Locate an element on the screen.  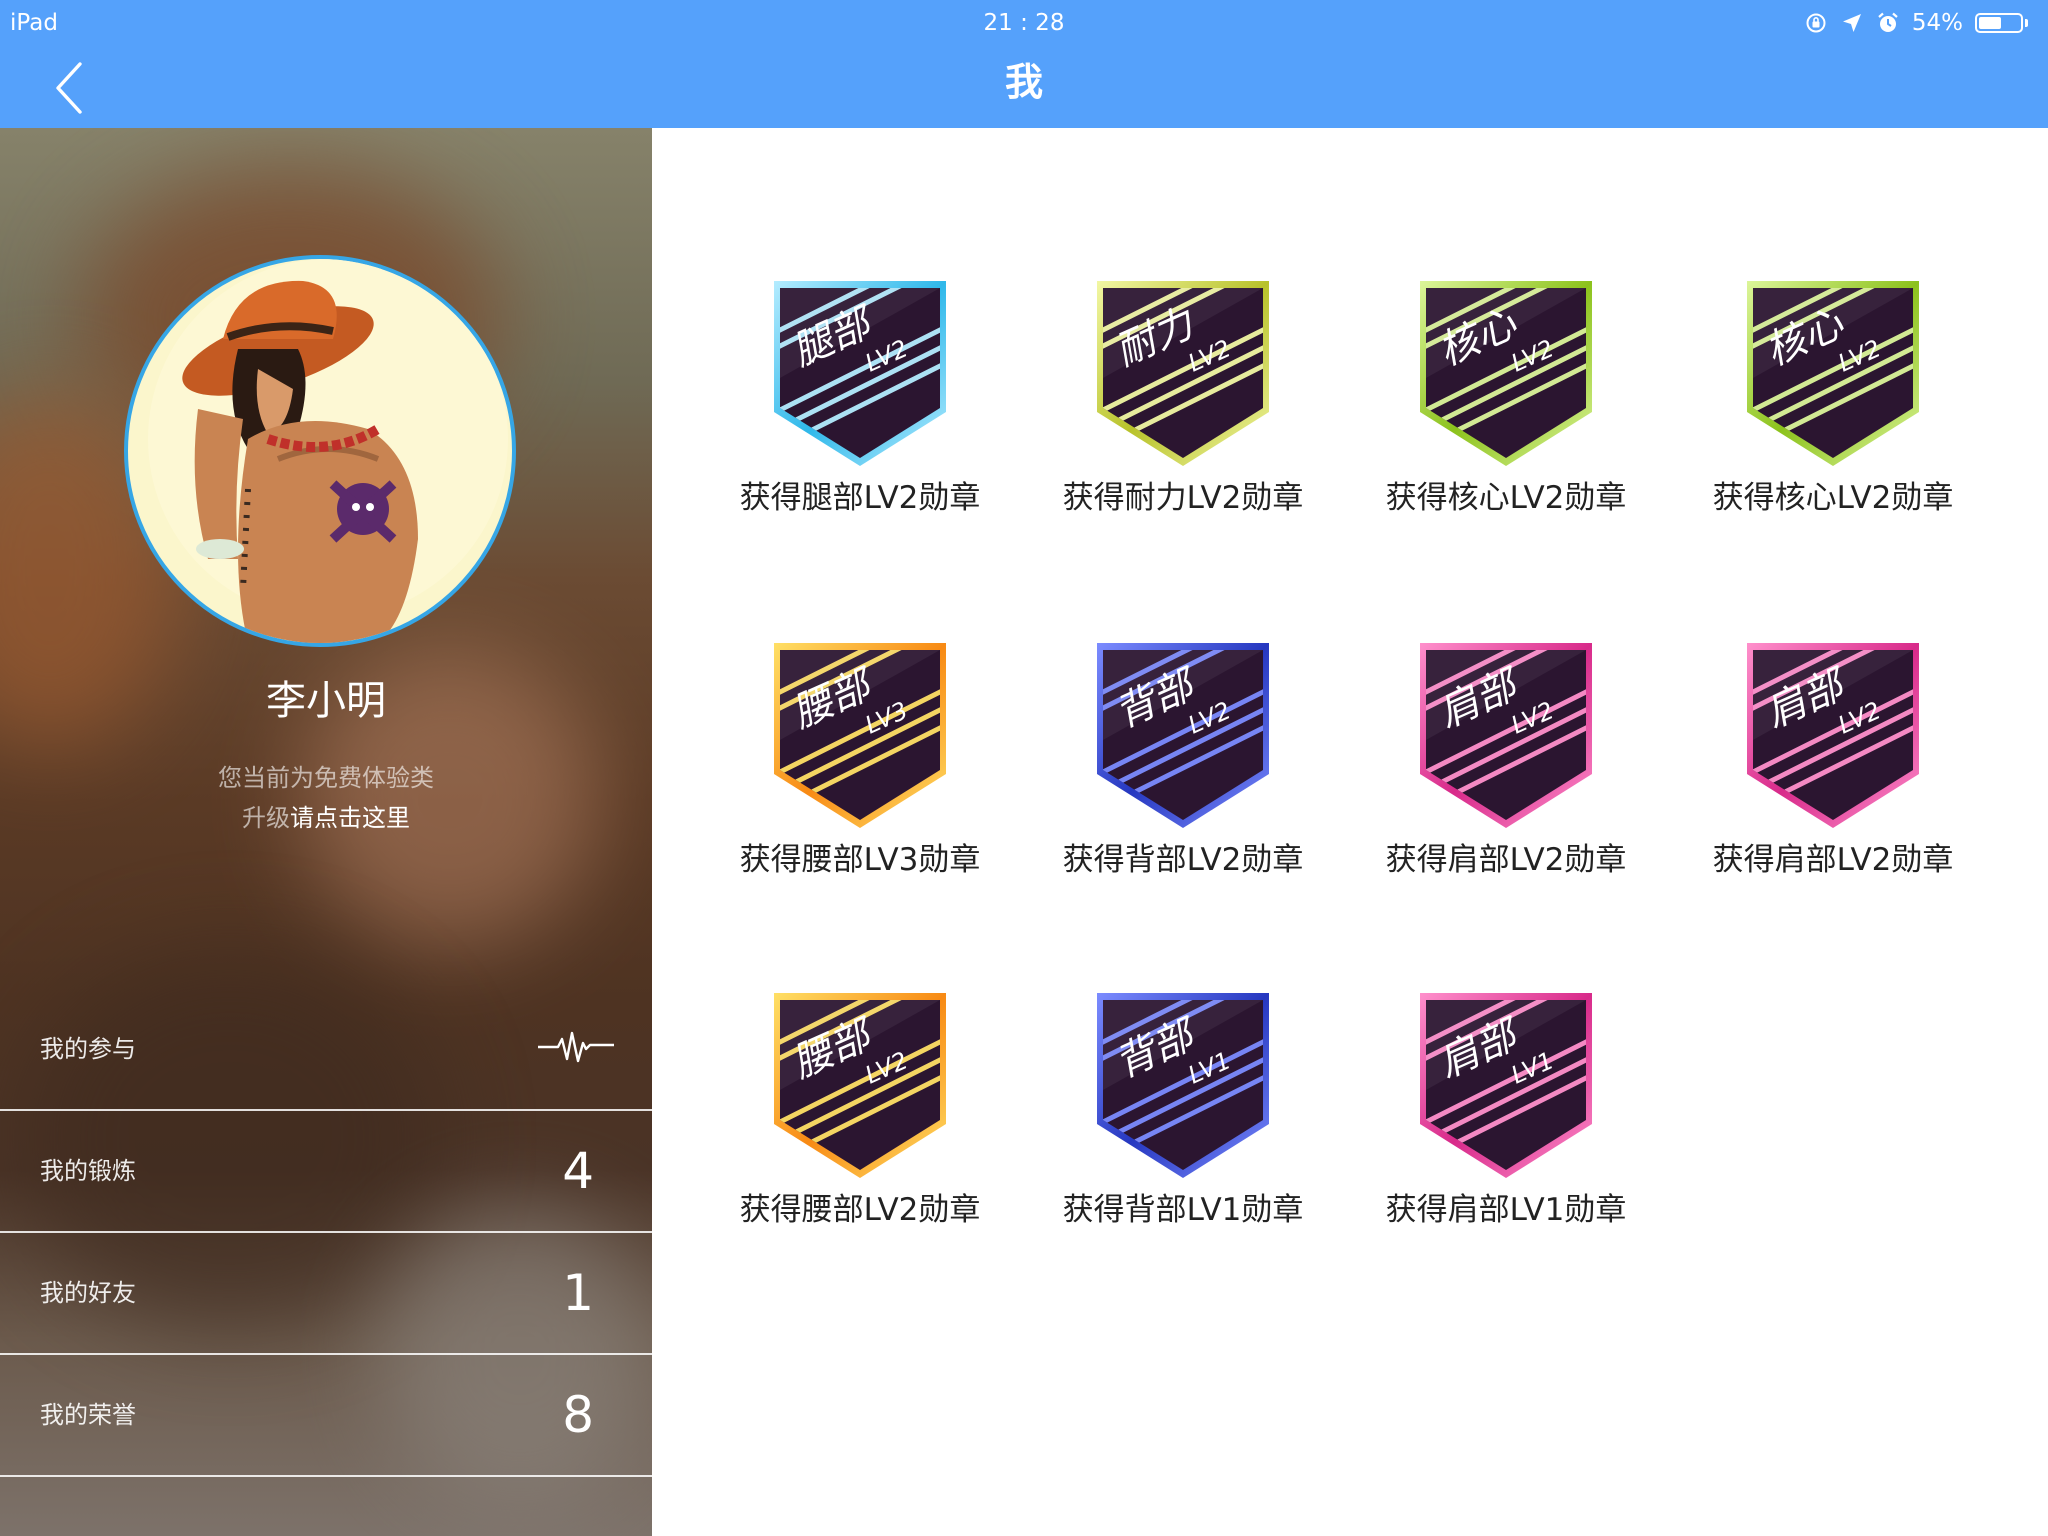
badge-item: 耐力 LV2 获得耐力LV2勋章 is located at coordinates (1183, 428).